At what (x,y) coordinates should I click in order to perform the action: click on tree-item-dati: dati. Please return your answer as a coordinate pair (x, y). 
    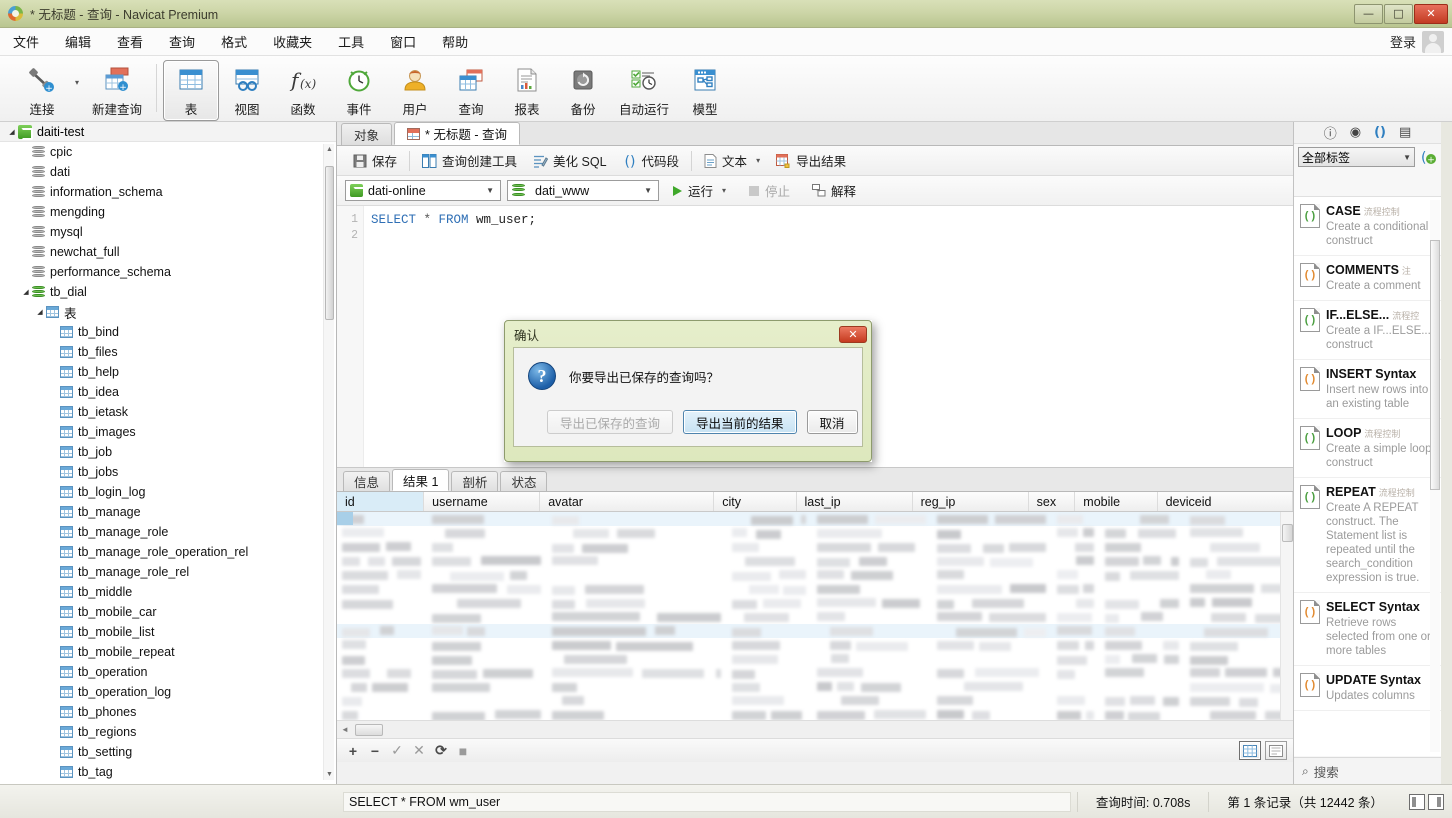
    Looking at the image, I should click on (168, 172).